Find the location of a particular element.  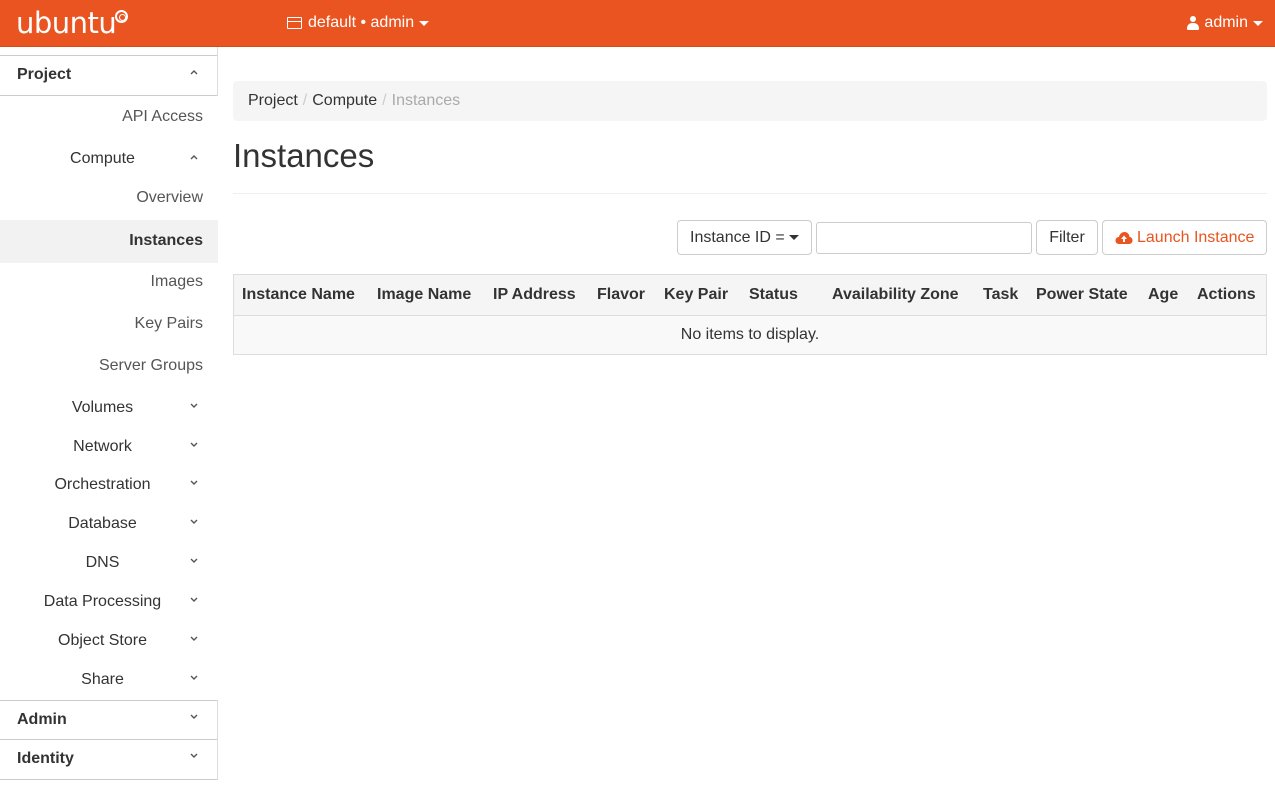

sidebar-item-label: Overview is located at coordinates (169, 197).